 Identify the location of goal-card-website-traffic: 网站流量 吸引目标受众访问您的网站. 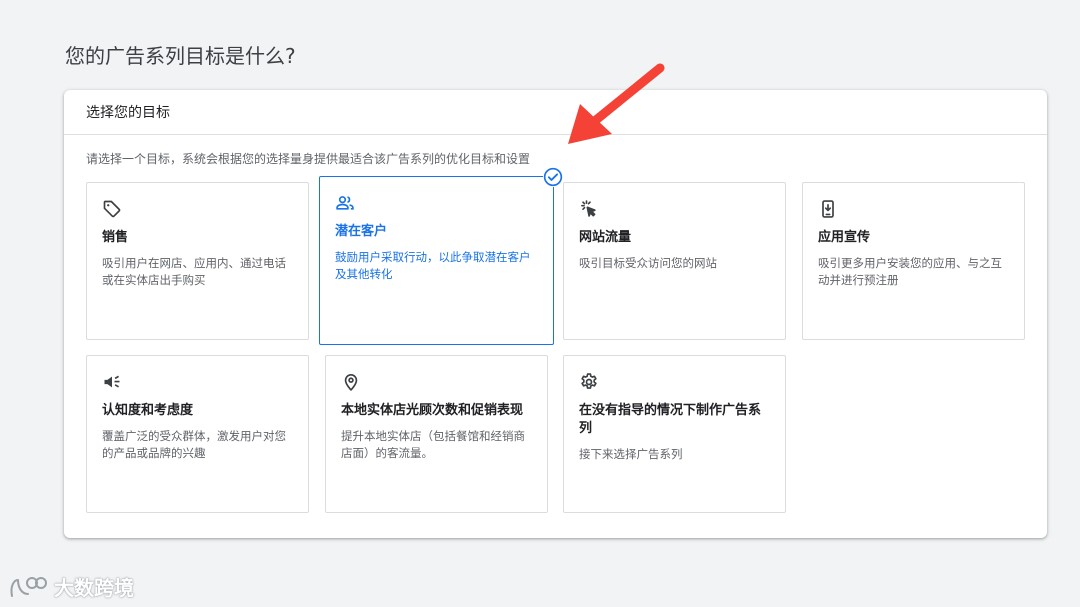
(674, 261).